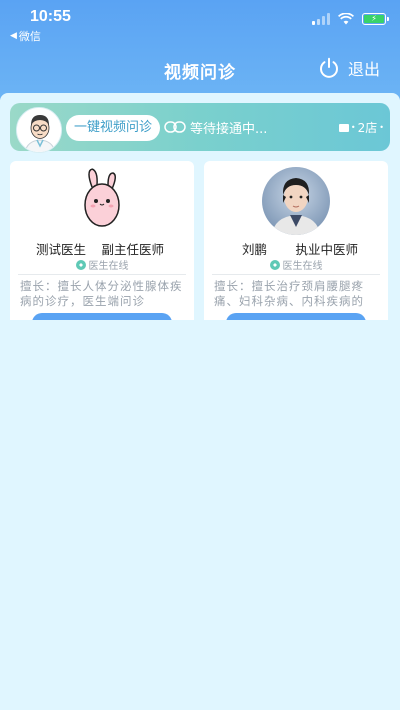  What do you see at coordinates (13, 36) in the screenshot?
I see `back-arrow-icon: ◀` at bounding box center [13, 36].